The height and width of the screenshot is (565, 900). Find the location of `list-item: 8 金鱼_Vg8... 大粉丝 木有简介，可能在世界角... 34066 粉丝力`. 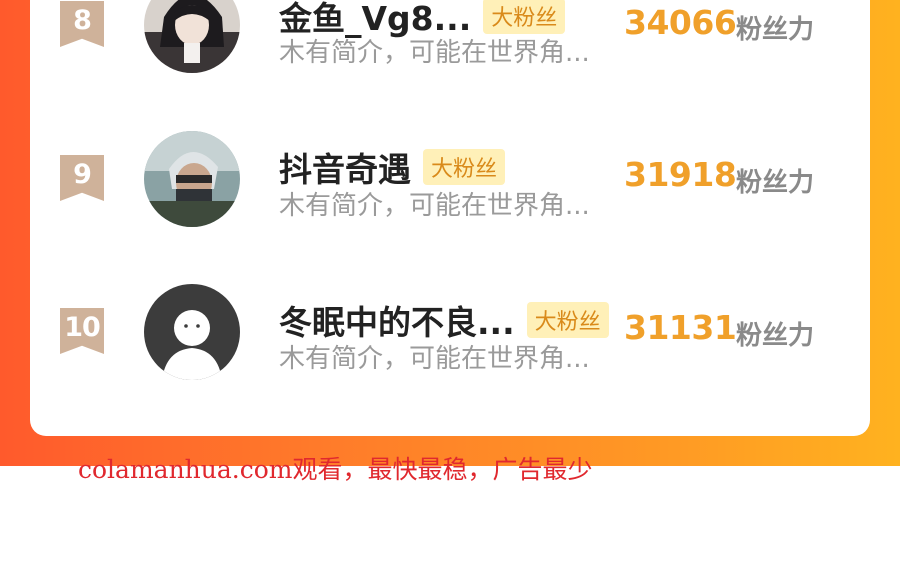

list-item: 8 金鱼_Vg8... 大粉丝 木有简介，可能在世界角... 34066 粉丝力 is located at coordinates (450, 45).